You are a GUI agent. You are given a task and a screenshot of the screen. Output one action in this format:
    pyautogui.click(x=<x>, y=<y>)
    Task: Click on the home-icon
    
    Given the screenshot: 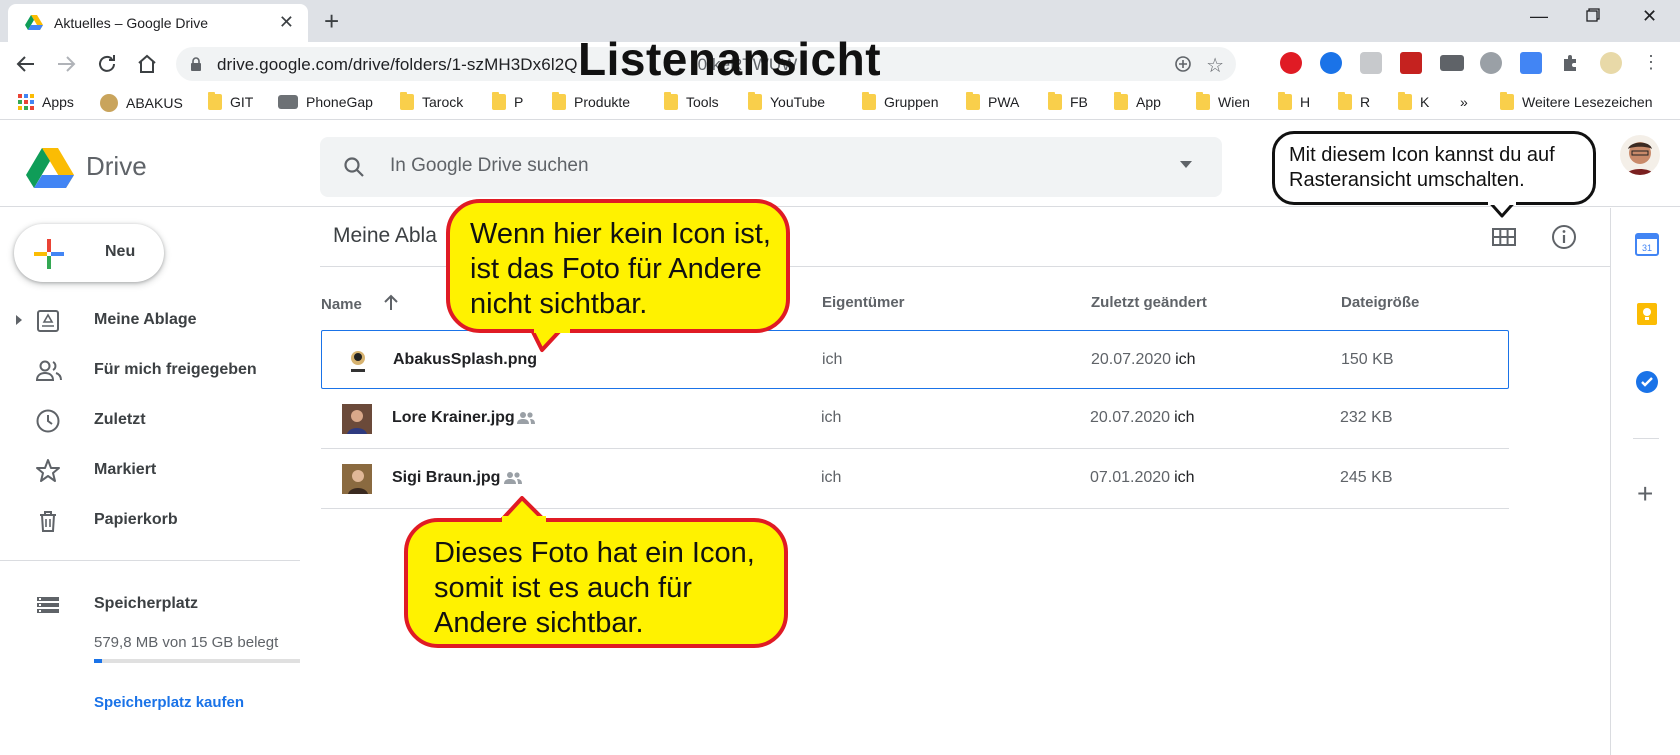 What is the action you would take?
    pyautogui.click(x=147, y=64)
    